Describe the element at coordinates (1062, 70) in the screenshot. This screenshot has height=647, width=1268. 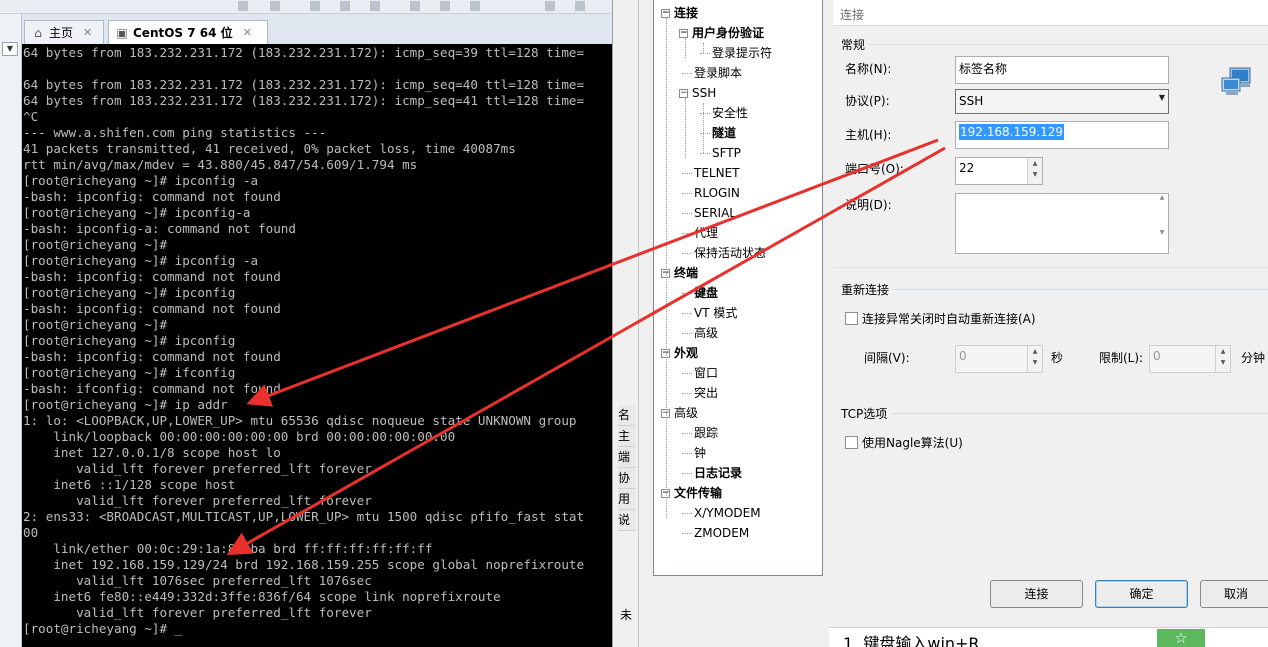
I see `name-input: 标签名称` at that location.